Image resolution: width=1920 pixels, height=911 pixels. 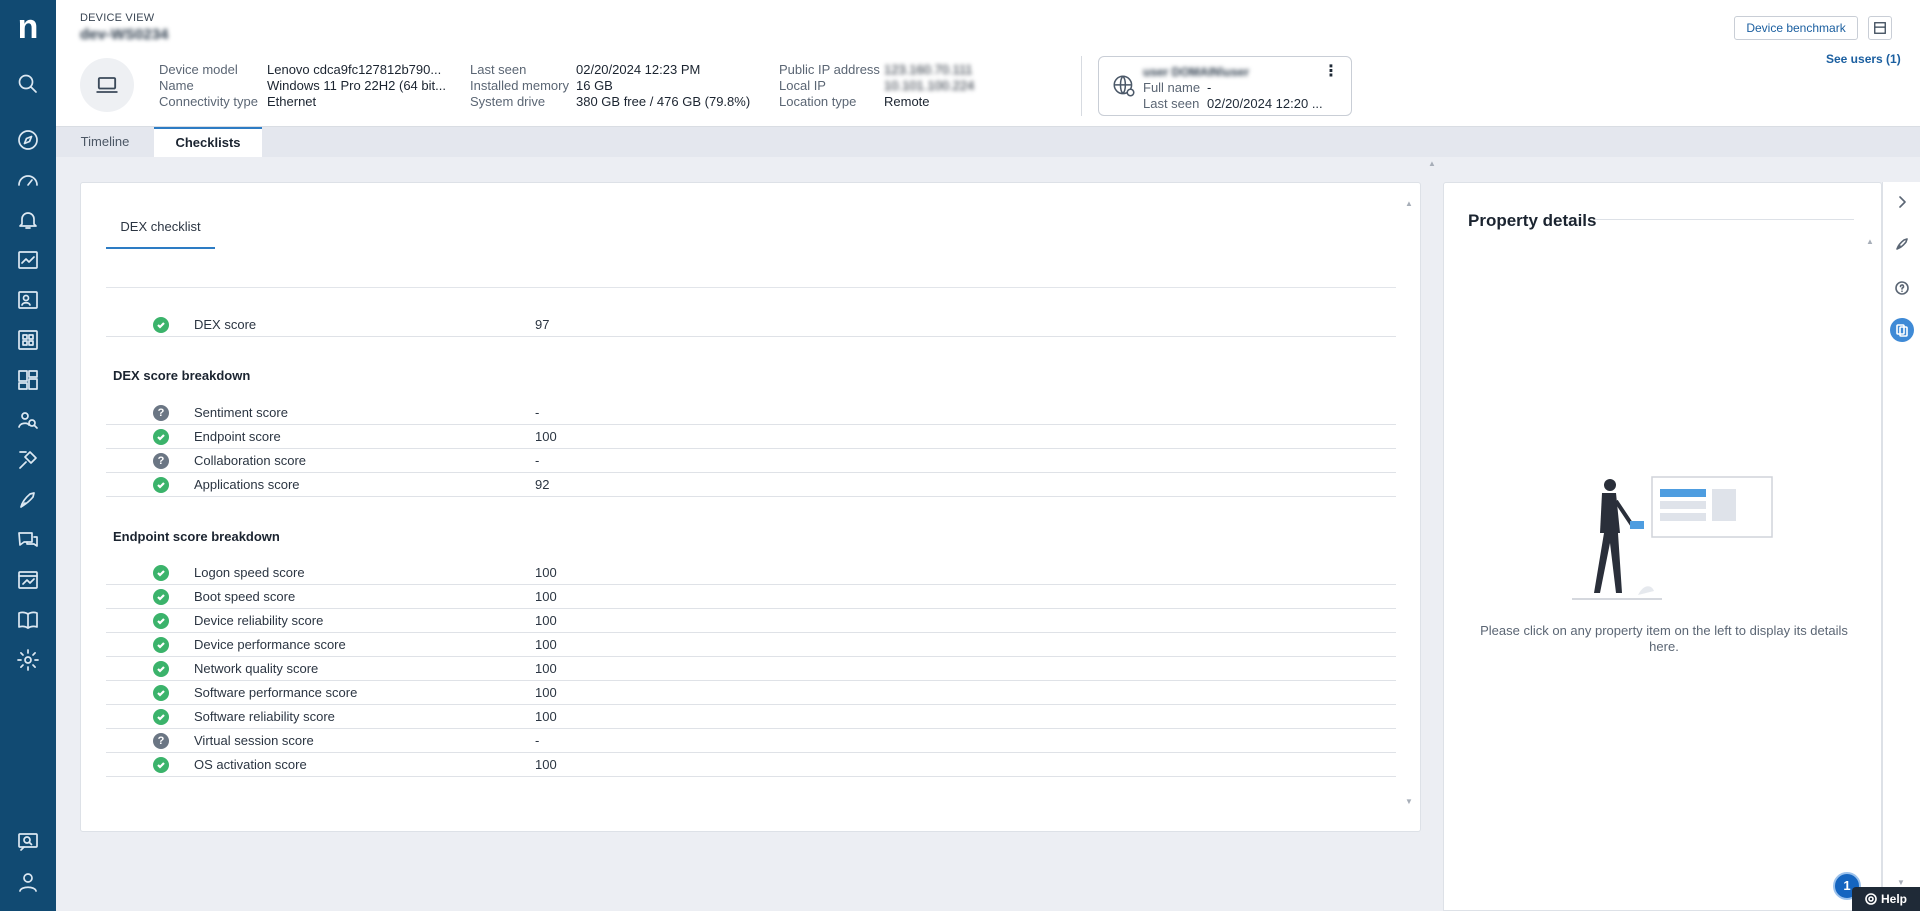 I want to click on checklist-row-sentiment: ? Sentiment score -, so click(x=751, y=413).